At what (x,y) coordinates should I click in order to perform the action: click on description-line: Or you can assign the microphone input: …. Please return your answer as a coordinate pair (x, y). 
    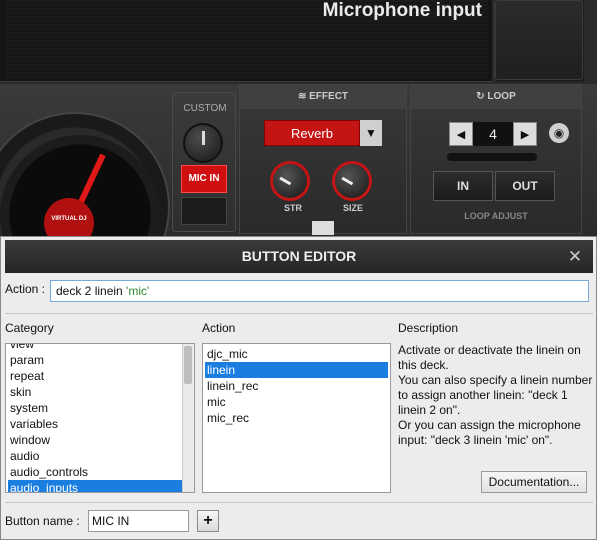
    Looking at the image, I should click on (489, 432).